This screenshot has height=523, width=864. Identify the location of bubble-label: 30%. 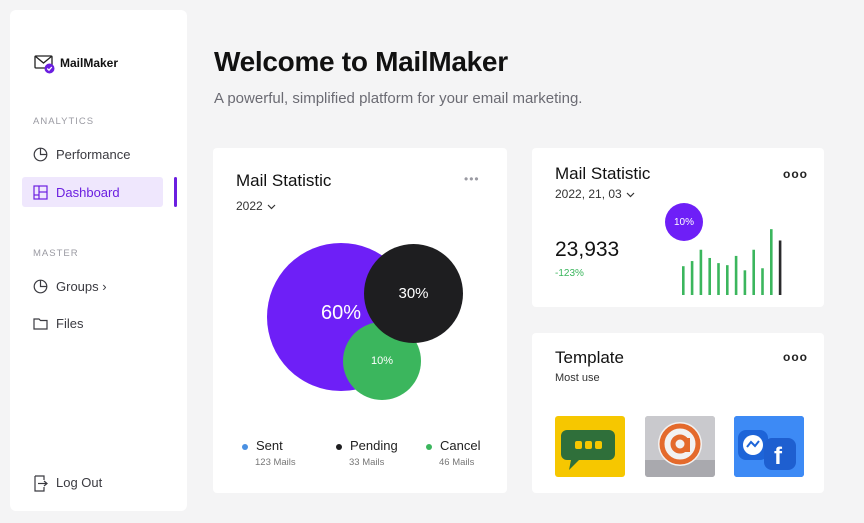
(413, 293).